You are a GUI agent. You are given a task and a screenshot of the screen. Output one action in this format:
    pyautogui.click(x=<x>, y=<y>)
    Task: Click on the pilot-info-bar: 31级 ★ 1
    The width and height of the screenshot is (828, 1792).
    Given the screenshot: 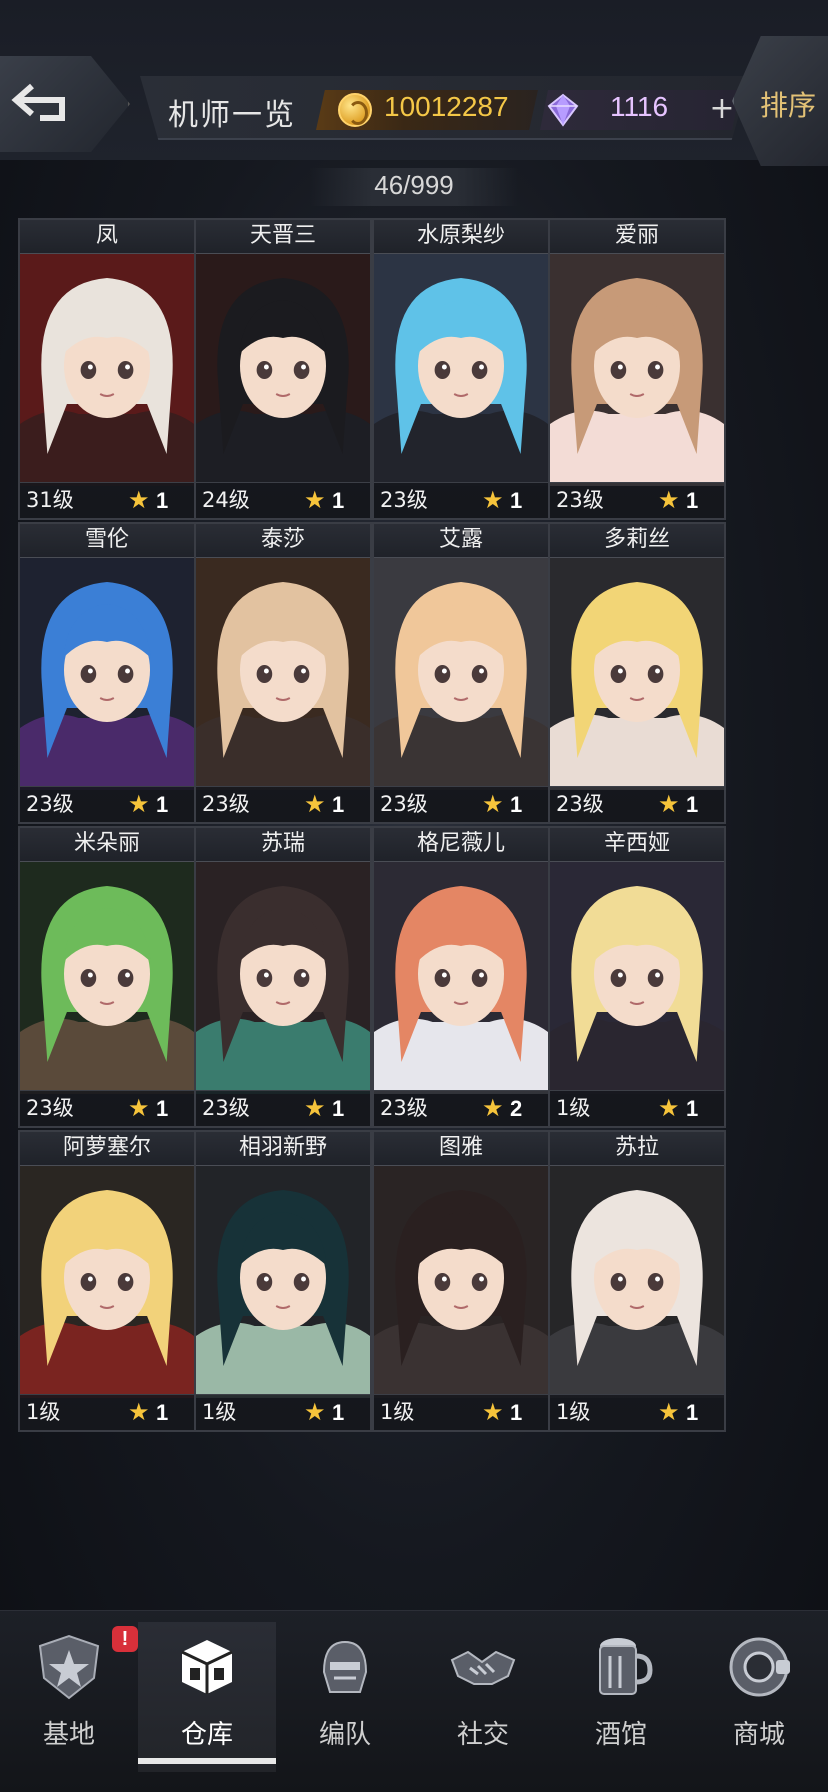 What is the action you would take?
    pyautogui.click(x=107, y=500)
    